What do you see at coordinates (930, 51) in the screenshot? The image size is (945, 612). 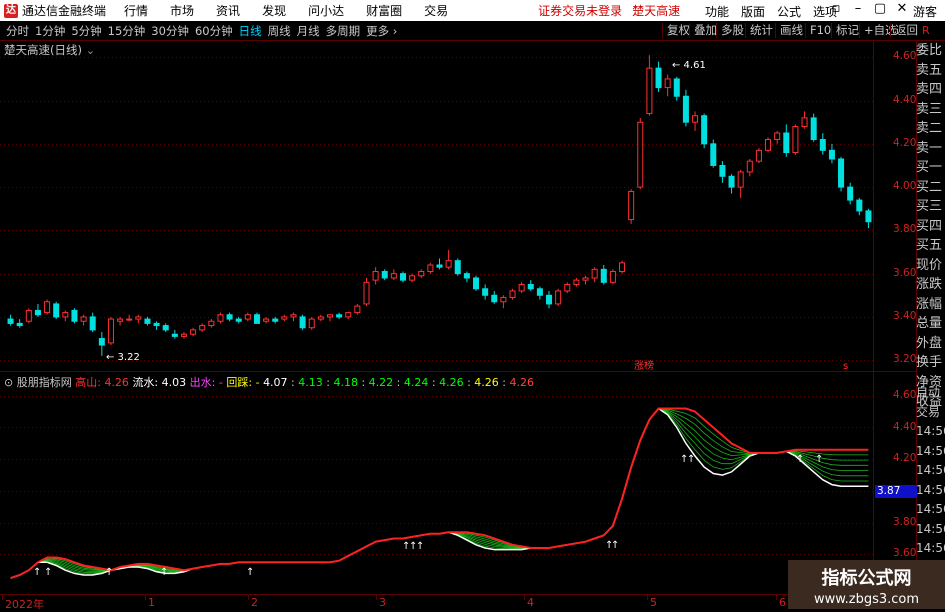 I see `side-item-0: 委比` at bounding box center [930, 51].